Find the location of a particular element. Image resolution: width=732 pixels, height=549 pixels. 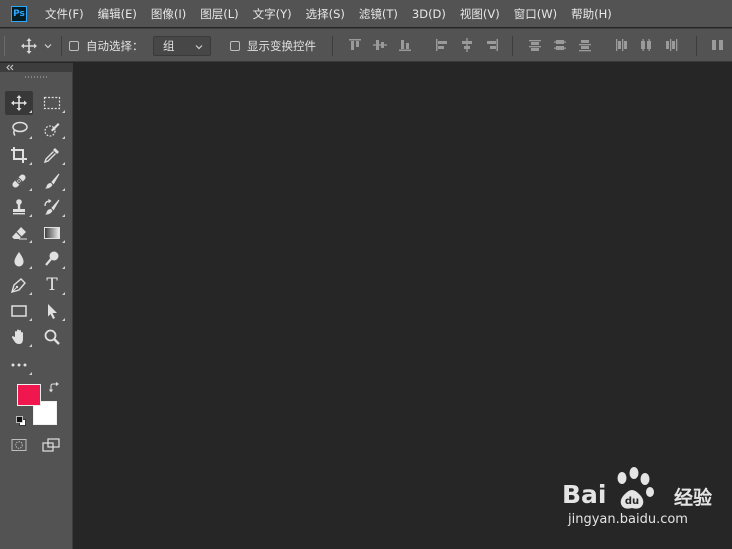

align-vertical-center-icon is located at coordinates (380, 45).